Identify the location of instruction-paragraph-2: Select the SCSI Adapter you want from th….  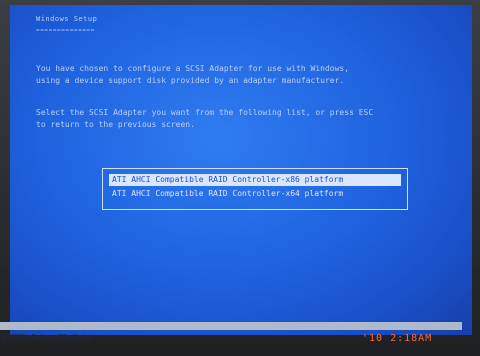
(205, 118).